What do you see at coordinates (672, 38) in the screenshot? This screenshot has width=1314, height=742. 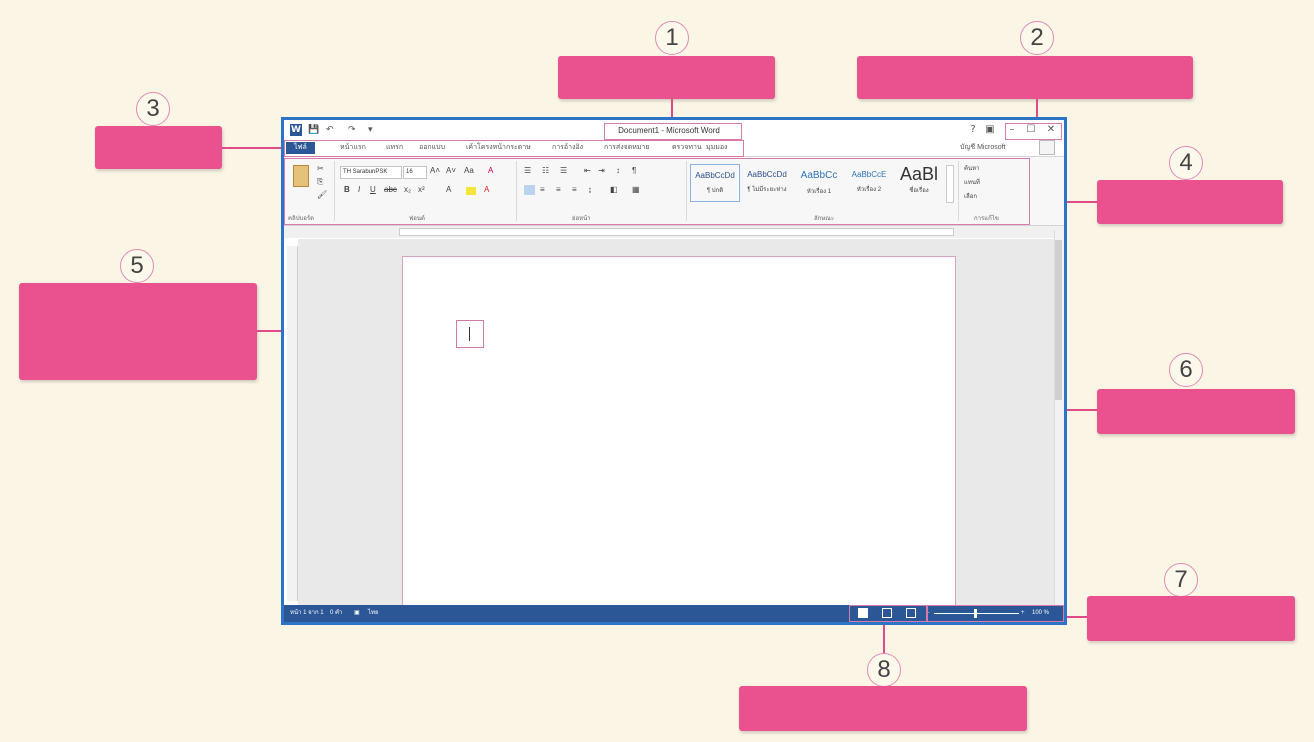 I see `callout-number-1: 1` at bounding box center [672, 38].